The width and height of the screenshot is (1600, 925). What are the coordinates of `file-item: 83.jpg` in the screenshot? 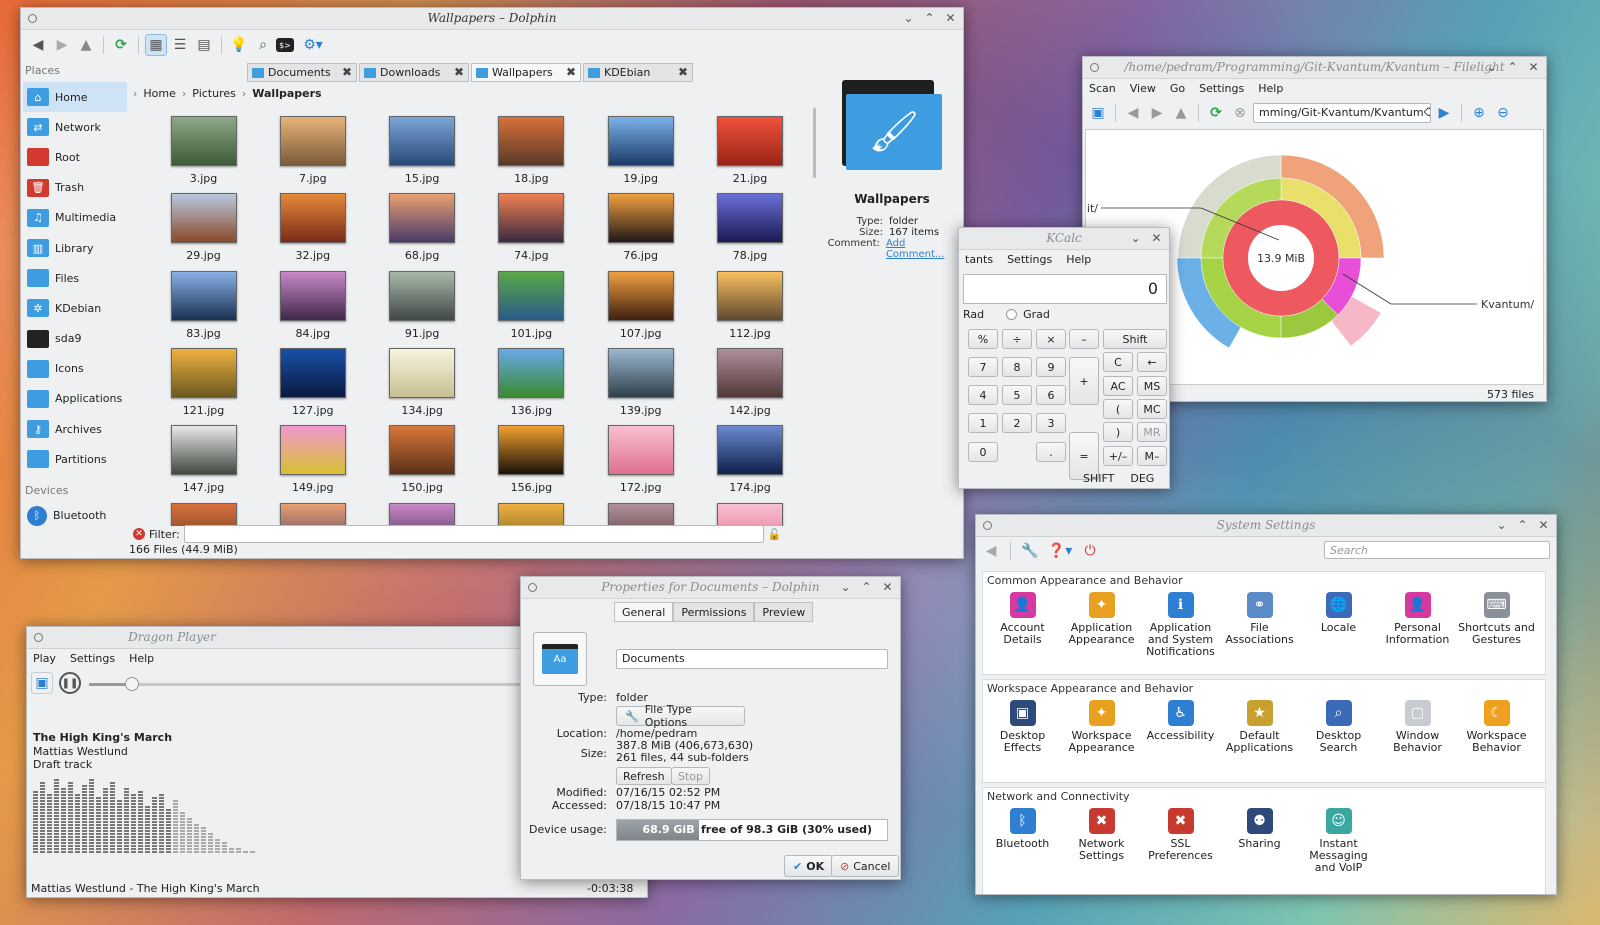 It's located at (203, 305).